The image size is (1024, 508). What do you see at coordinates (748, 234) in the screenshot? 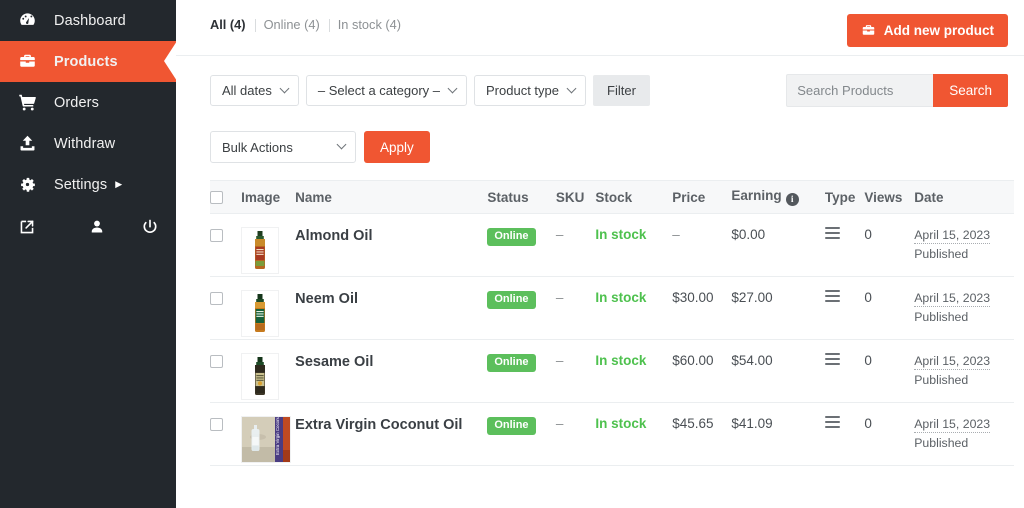
I see `product-earning: $0.00` at bounding box center [748, 234].